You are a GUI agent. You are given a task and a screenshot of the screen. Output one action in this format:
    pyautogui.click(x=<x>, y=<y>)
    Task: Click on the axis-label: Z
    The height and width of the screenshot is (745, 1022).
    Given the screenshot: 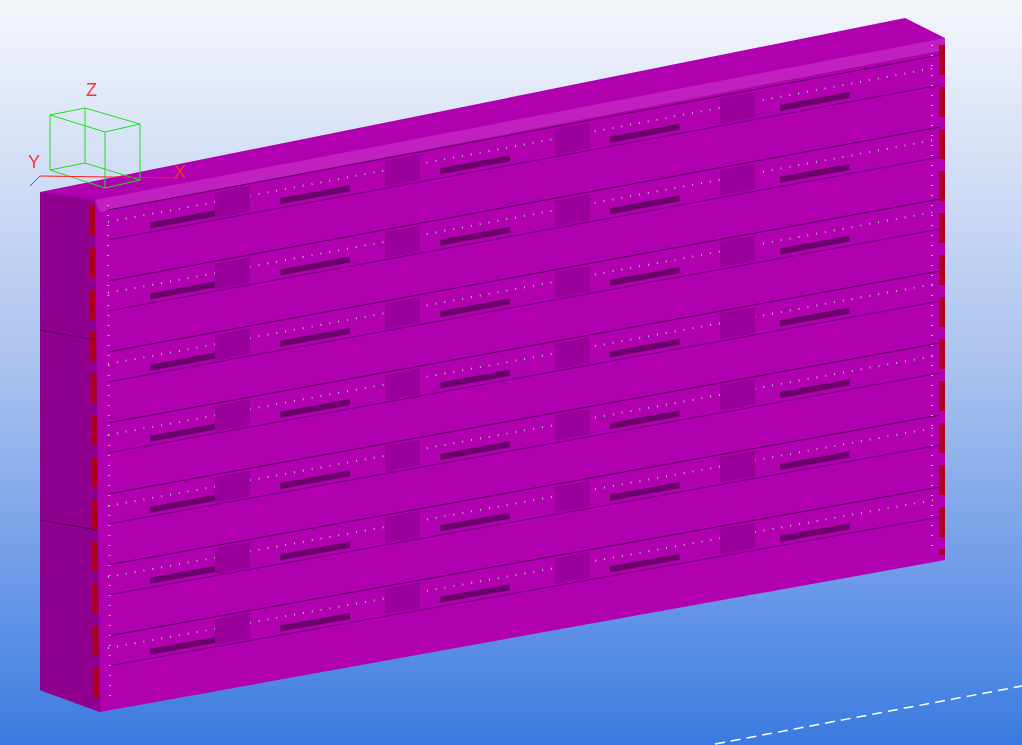 What is the action you would take?
    pyautogui.click(x=91, y=90)
    